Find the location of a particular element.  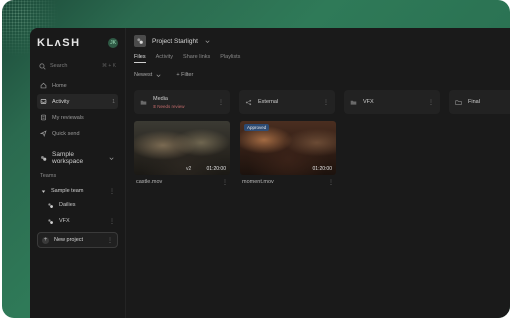

send-icon is located at coordinates (43, 133).